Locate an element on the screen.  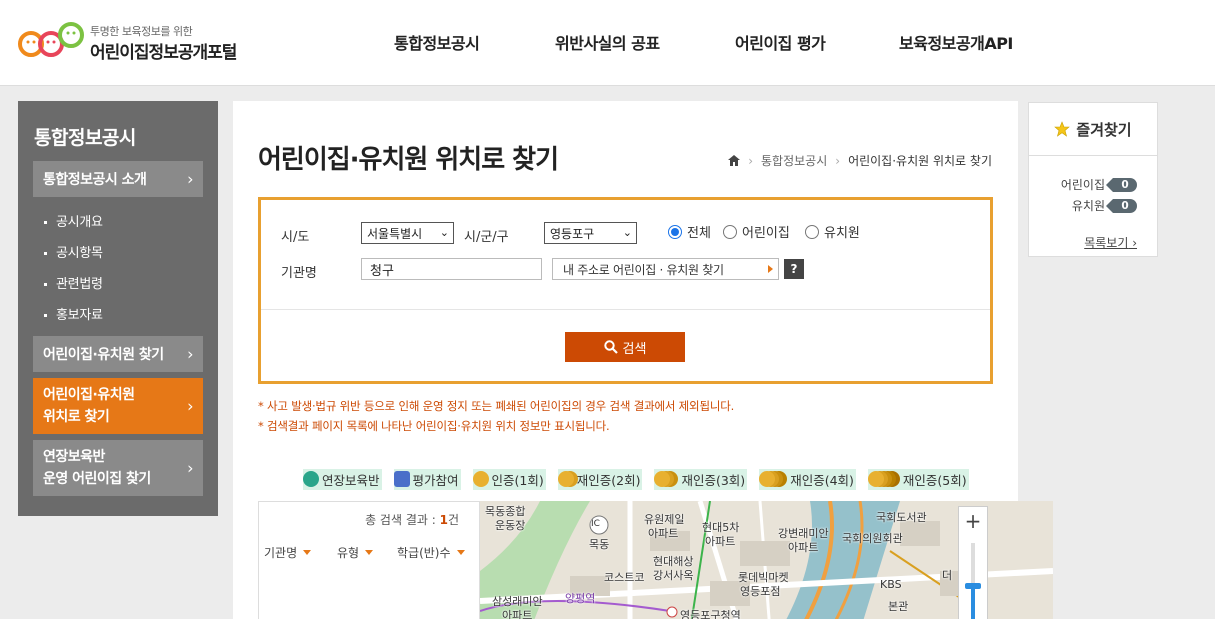
radio-label: 유치원 is located at coordinates (842, 233).